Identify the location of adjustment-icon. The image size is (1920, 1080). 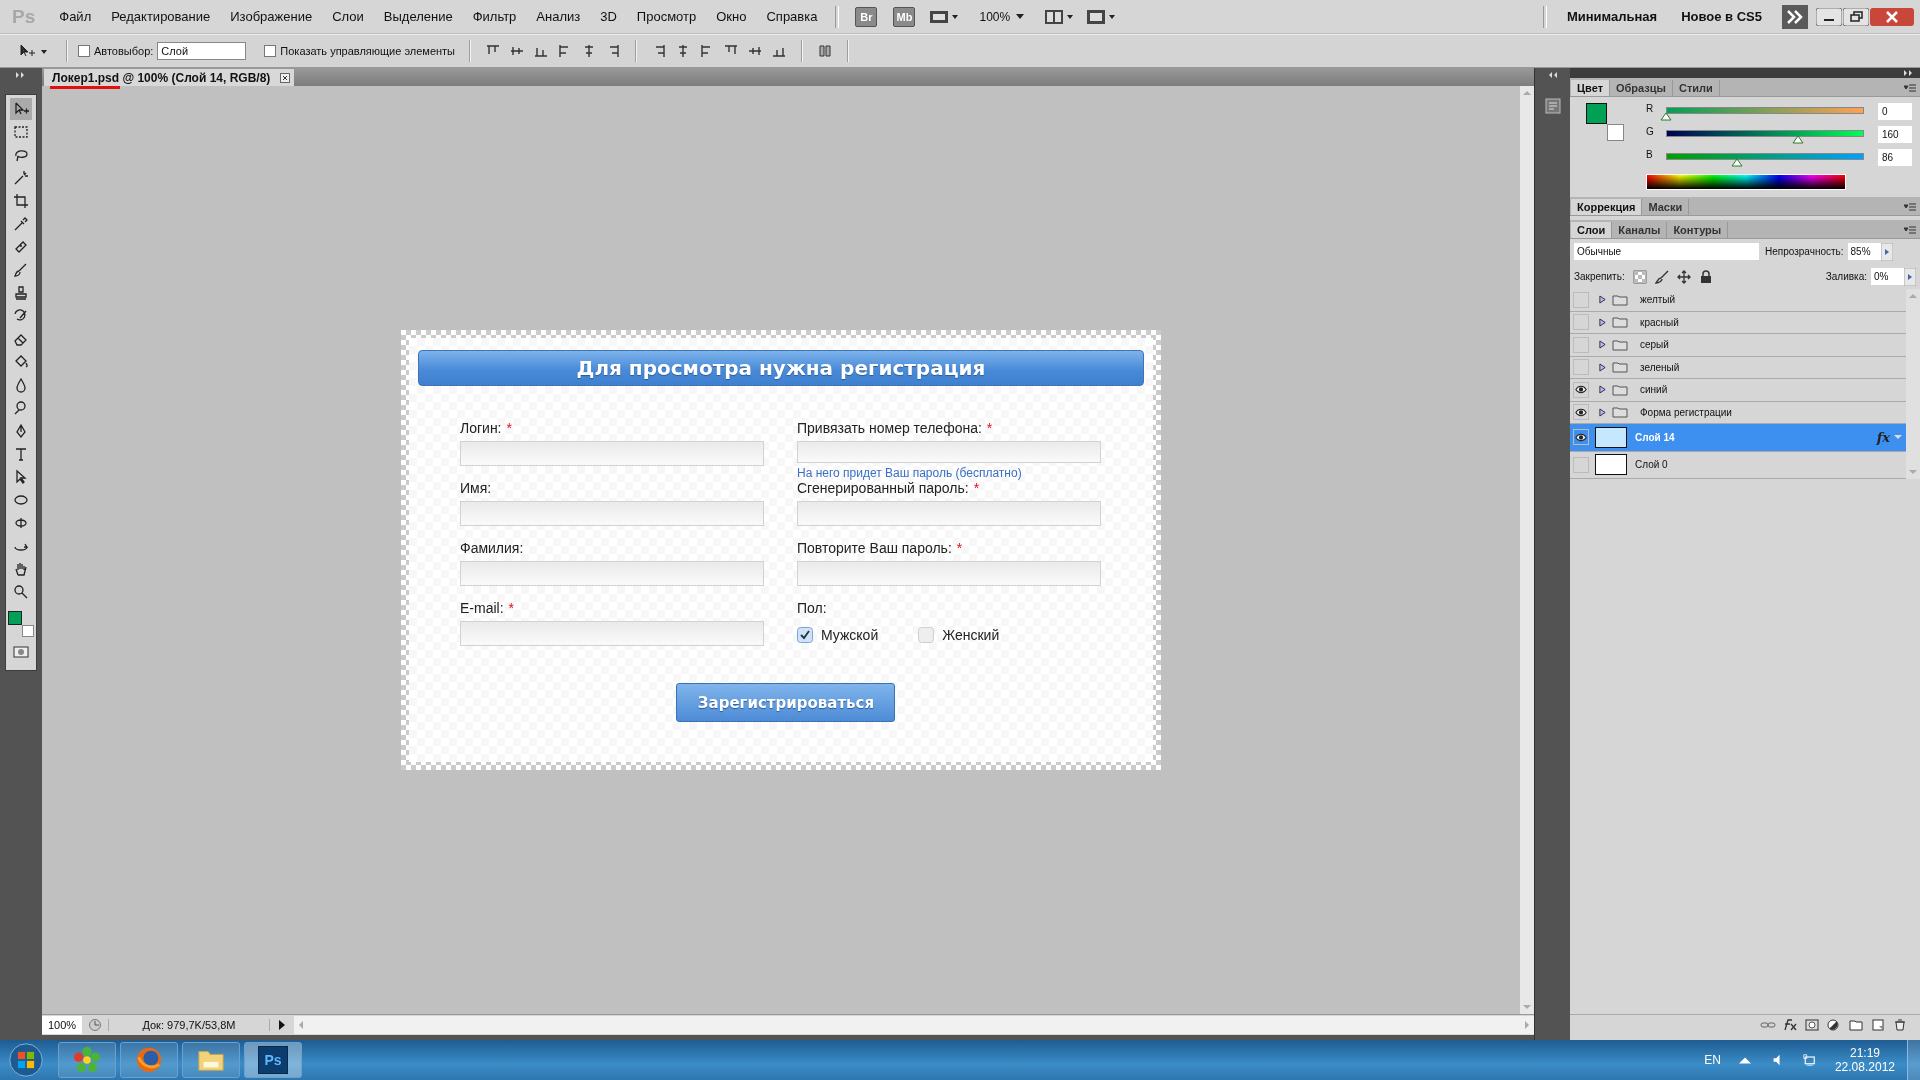
(1834, 1025).